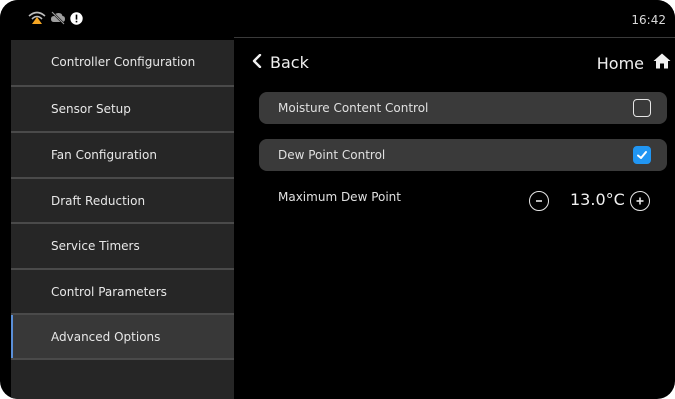 This screenshot has height=399, width=675. What do you see at coordinates (289, 62) in the screenshot?
I see `back-label: Back` at bounding box center [289, 62].